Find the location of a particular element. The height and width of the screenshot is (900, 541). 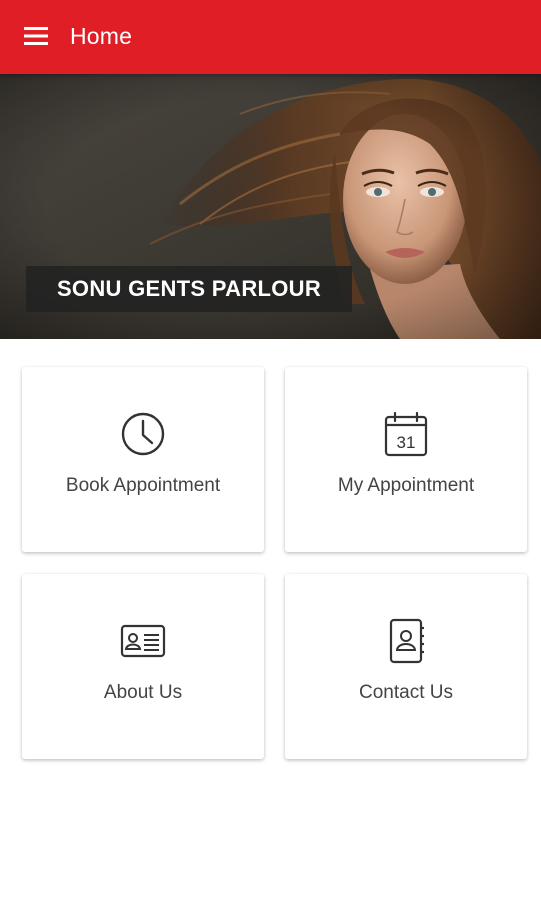

book-appointment-card: Book Appointment is located at coordinates (143, 459).